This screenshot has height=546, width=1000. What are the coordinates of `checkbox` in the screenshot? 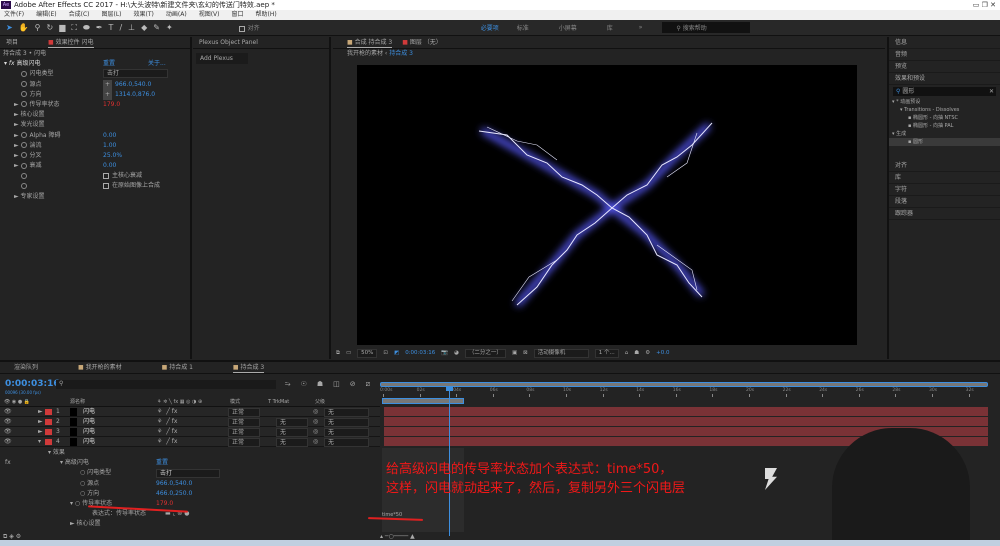 It's located at (106, 175).